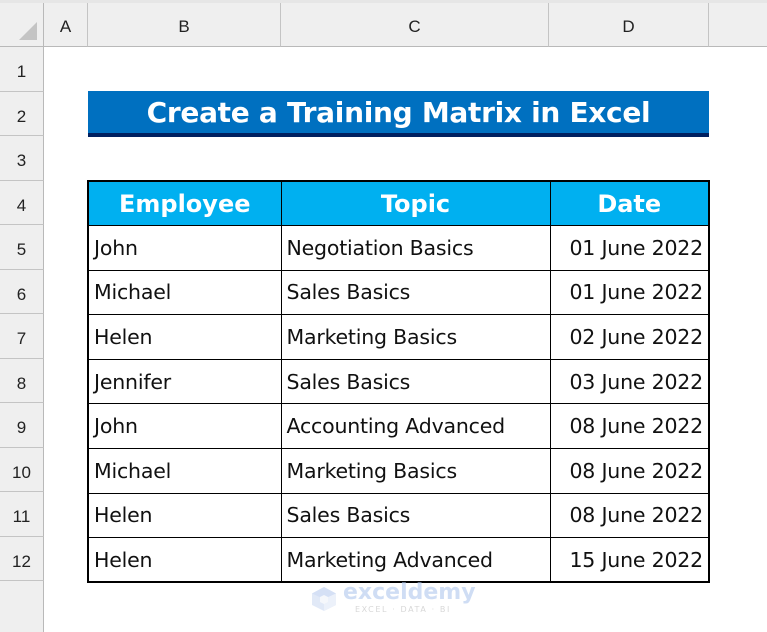 This screenshot has height=632, width=767. I want to click on column-header-a: A, so click(66, 25).